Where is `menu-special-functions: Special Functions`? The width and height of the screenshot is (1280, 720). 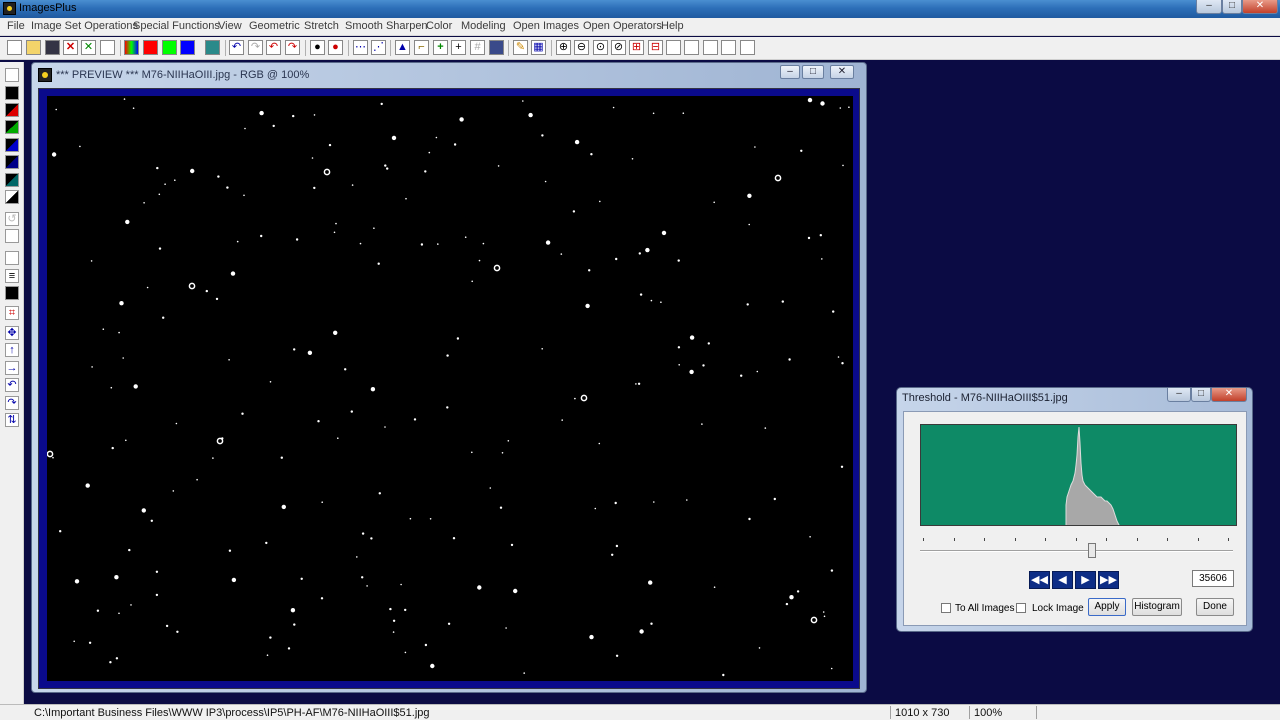 menu-special-functions: Special Functions is located at coordinates (176, 26).